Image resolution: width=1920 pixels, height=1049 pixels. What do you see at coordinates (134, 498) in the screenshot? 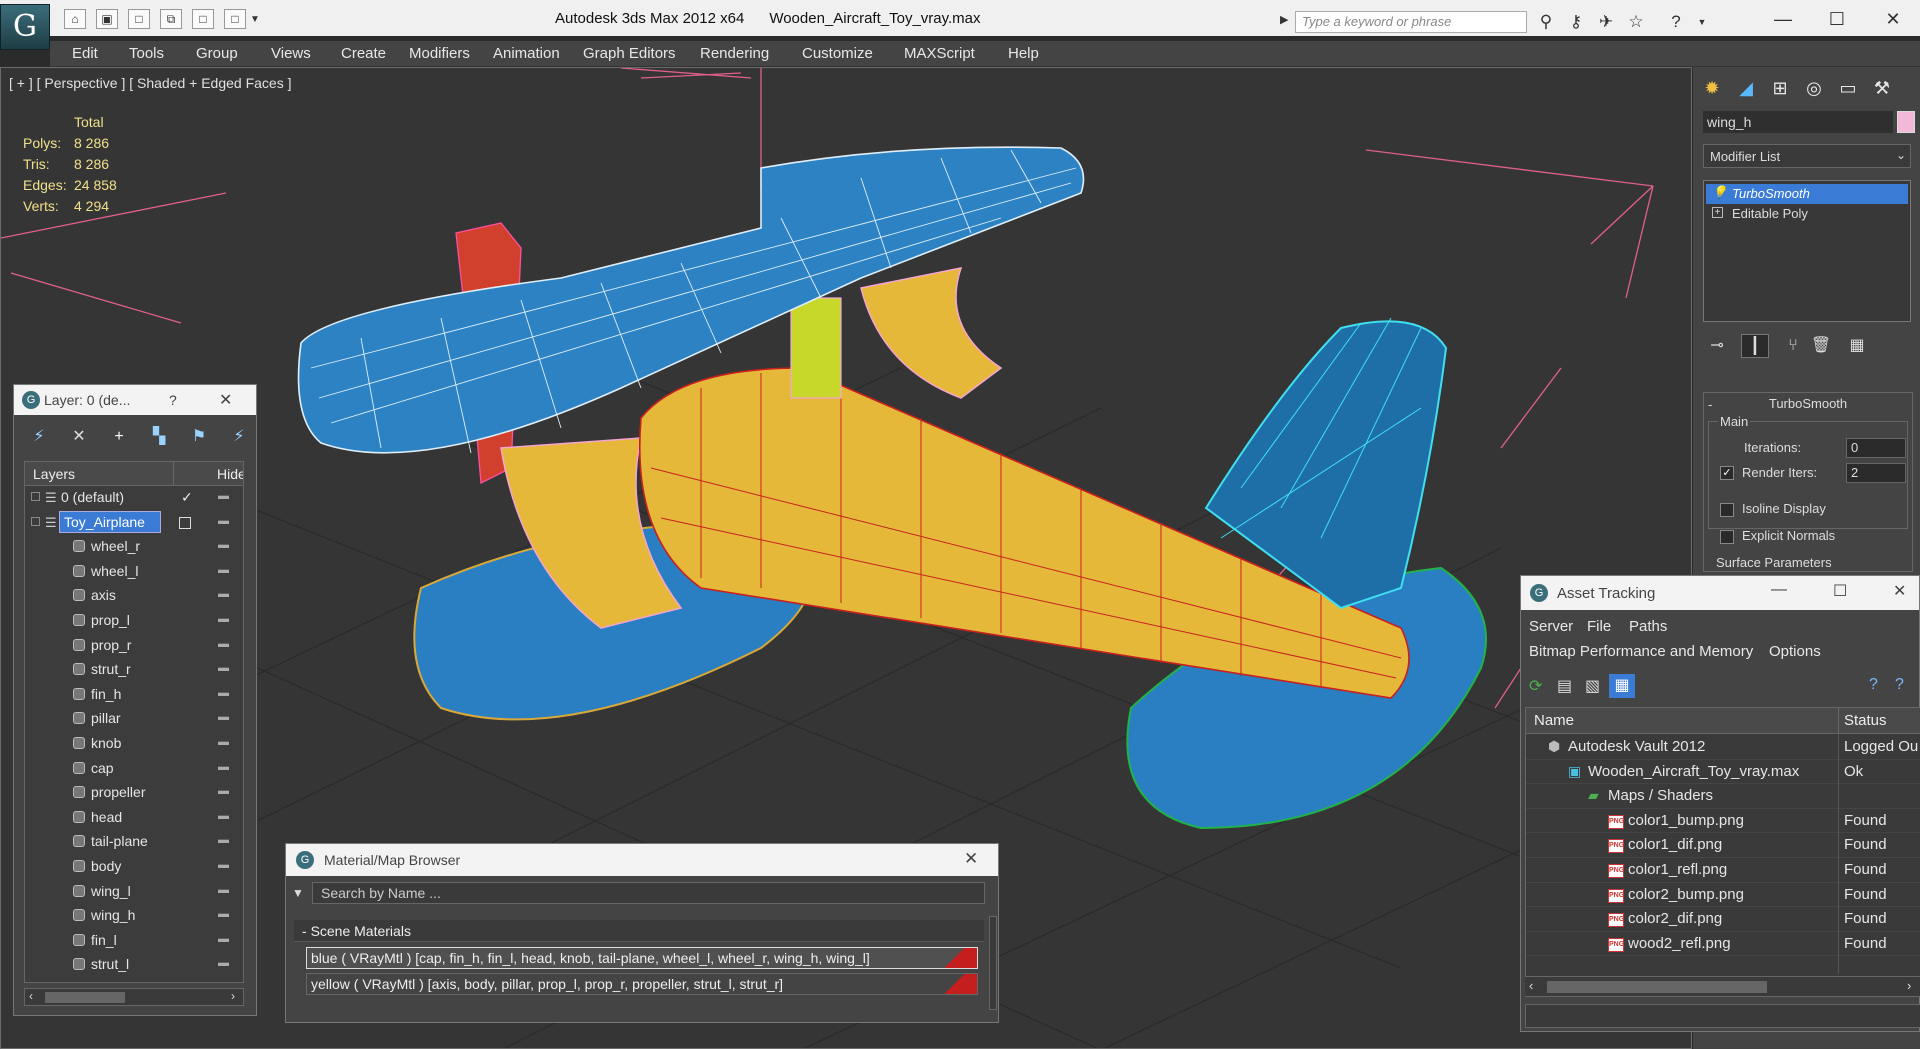
I see `layer-row: ☰ ✓ 0 (default) ▬` at bounding box center [134, 498].